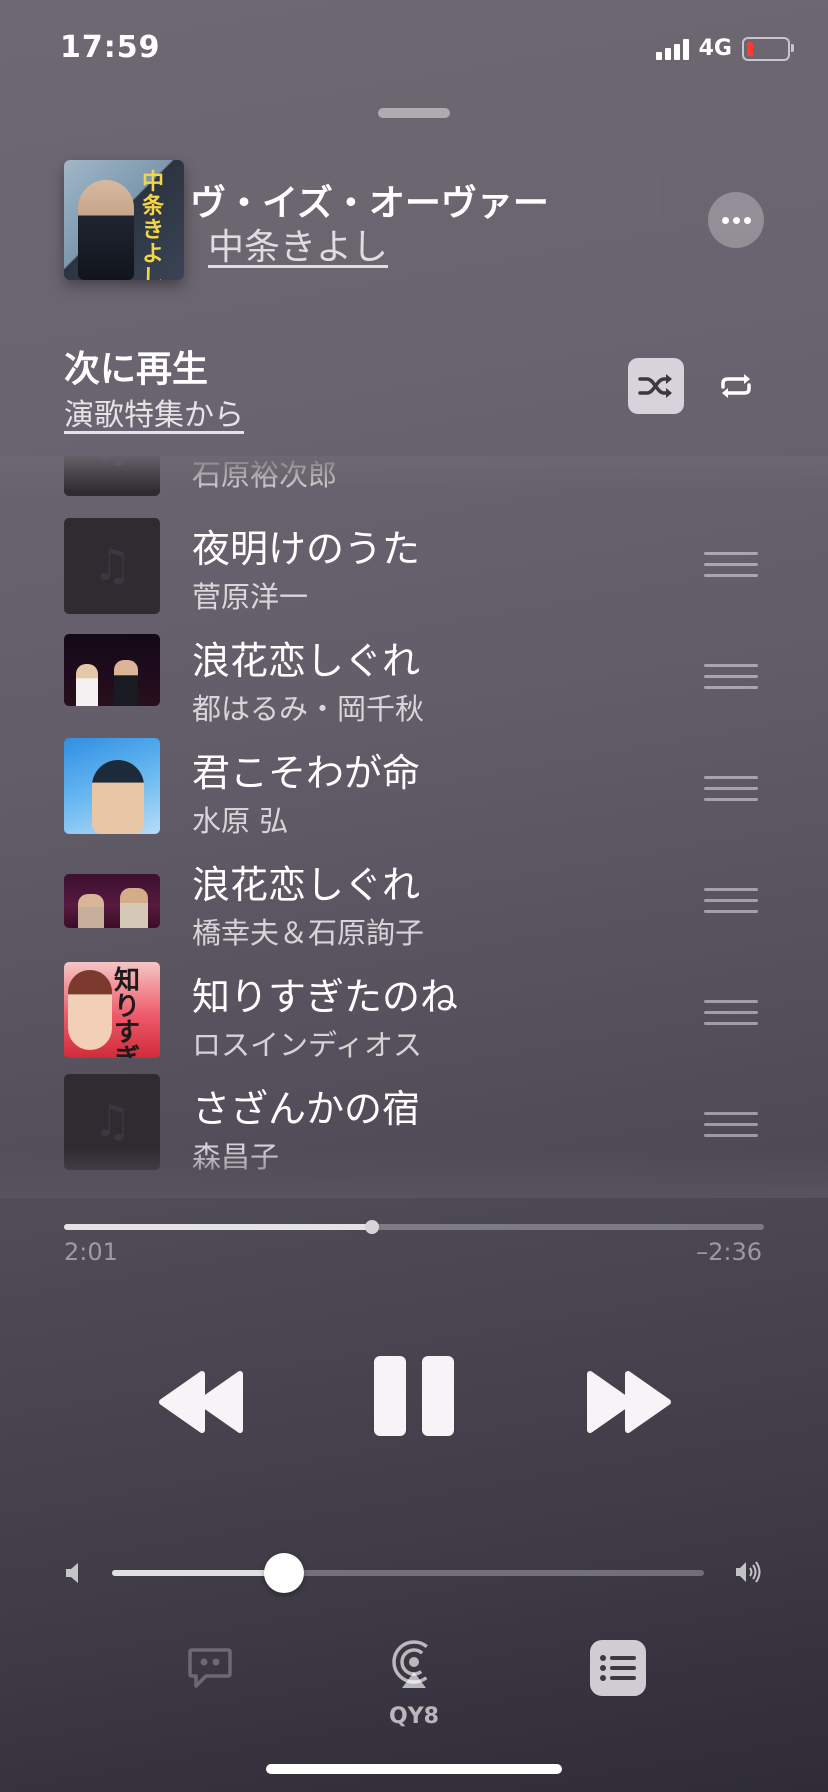 The width and height of the screenshot is (828, 1792). I want to click on status-indicators: 4G, so click(724, 48).